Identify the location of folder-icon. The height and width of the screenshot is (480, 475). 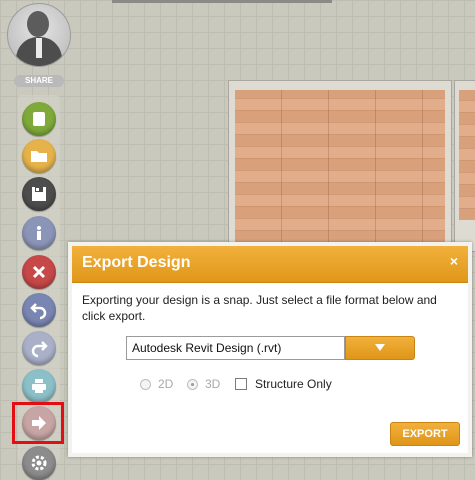
(39, 156).